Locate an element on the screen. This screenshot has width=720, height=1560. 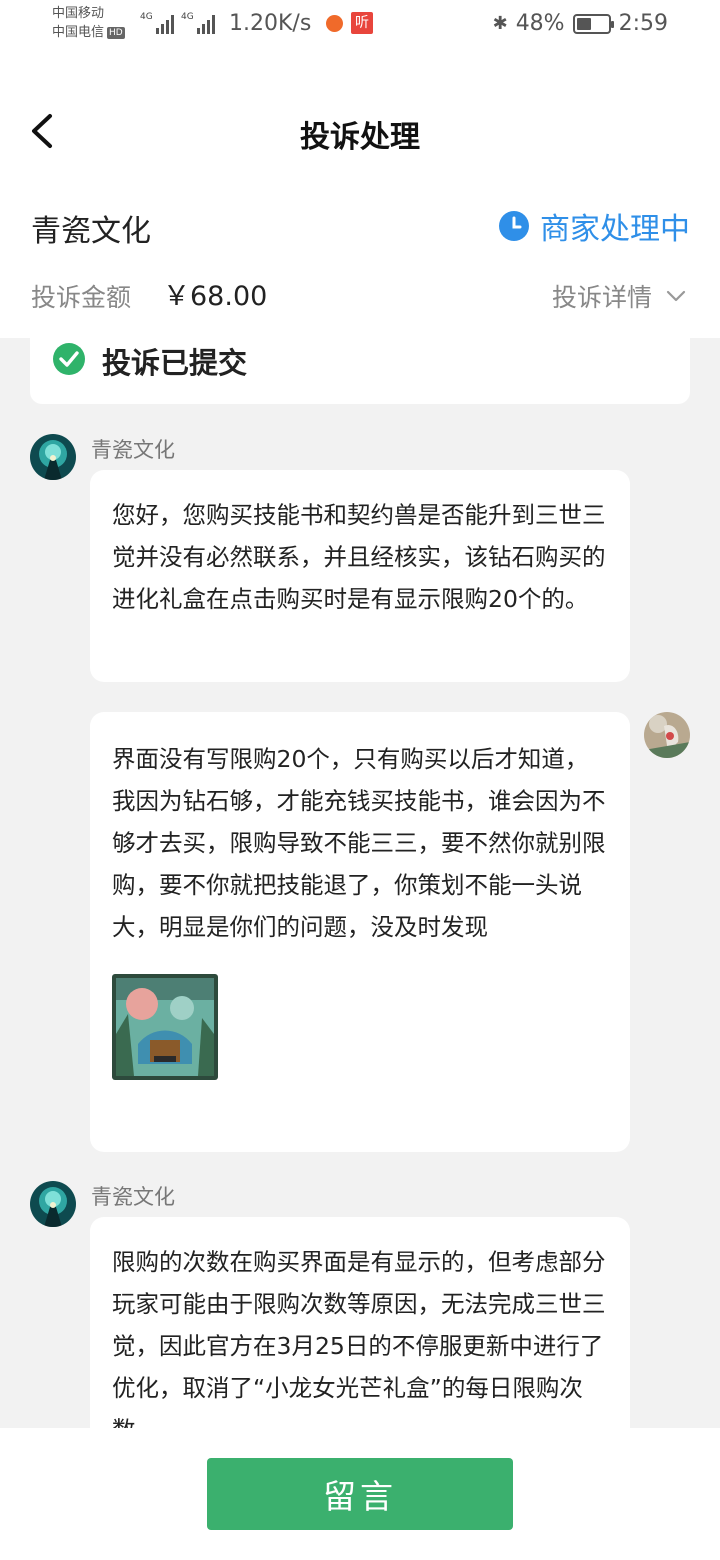
signal-1-label: 4G is located at coordinates (146, 17).